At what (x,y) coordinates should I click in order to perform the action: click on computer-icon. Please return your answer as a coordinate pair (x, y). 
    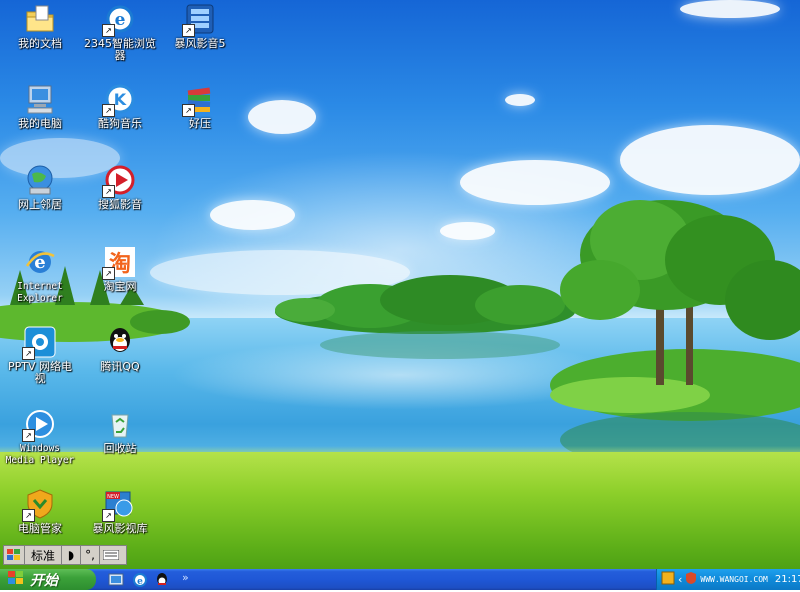
    Looking at the image, I should click on (40, 99).